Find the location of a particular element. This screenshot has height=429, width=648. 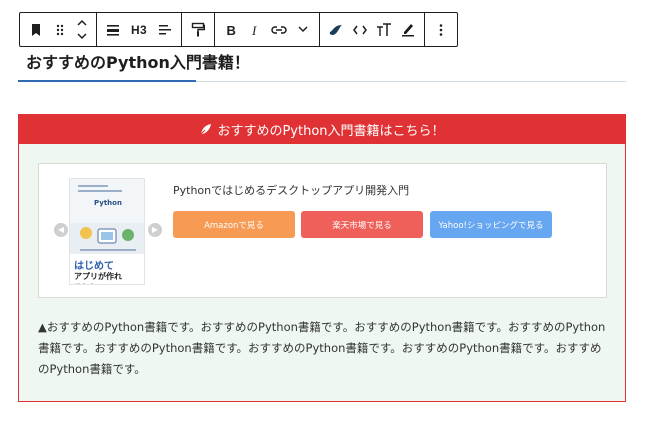

toolbar-group-block is located at coordinates (58, 29).